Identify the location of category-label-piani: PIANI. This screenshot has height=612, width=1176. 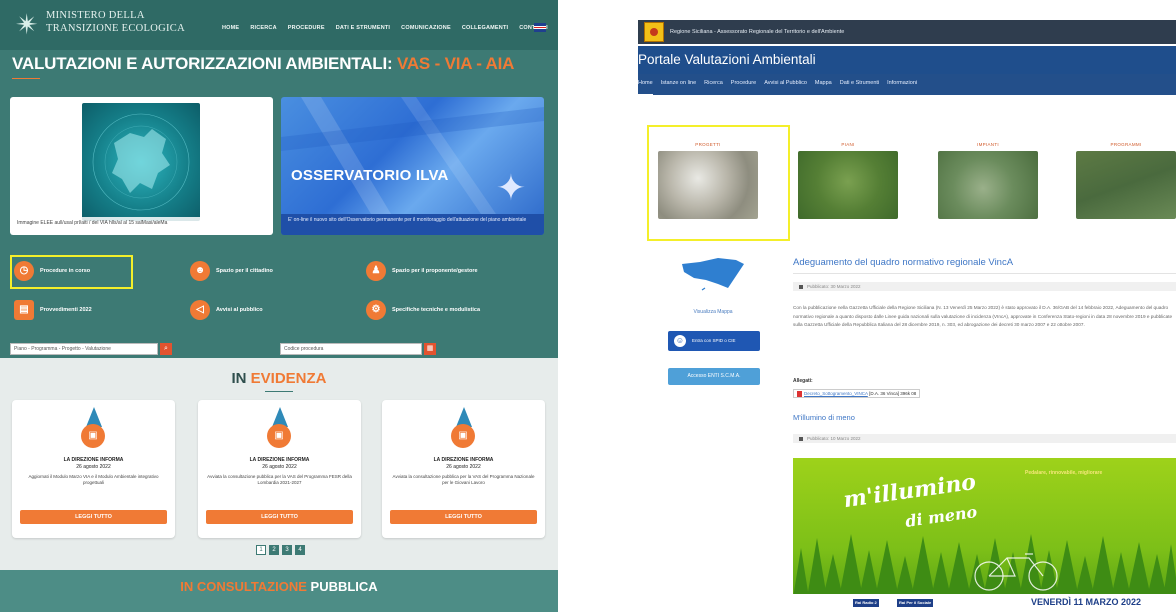
(848, 144).